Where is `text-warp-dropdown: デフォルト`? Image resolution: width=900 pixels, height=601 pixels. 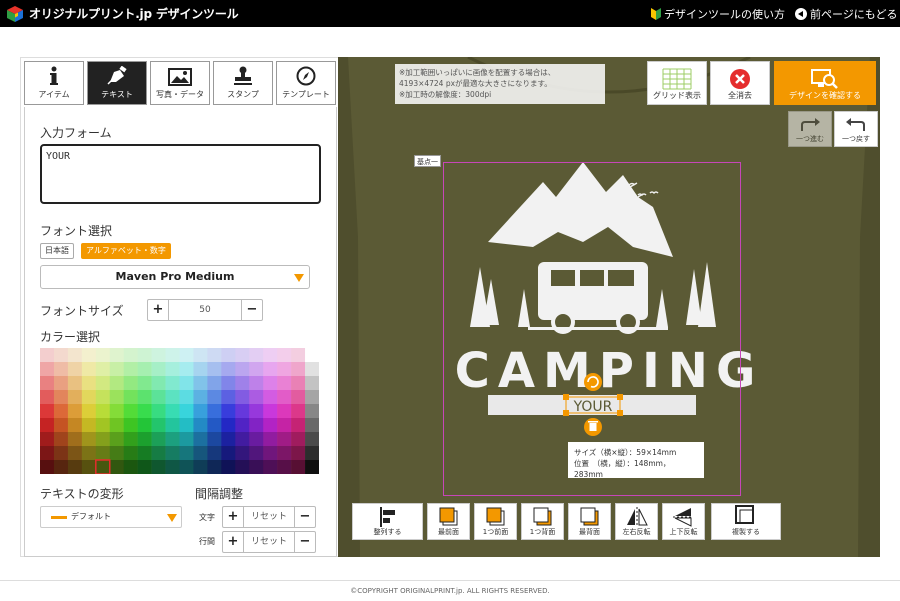
text-warp-dropdown: デフォルト is located at coordinates (111, 517).